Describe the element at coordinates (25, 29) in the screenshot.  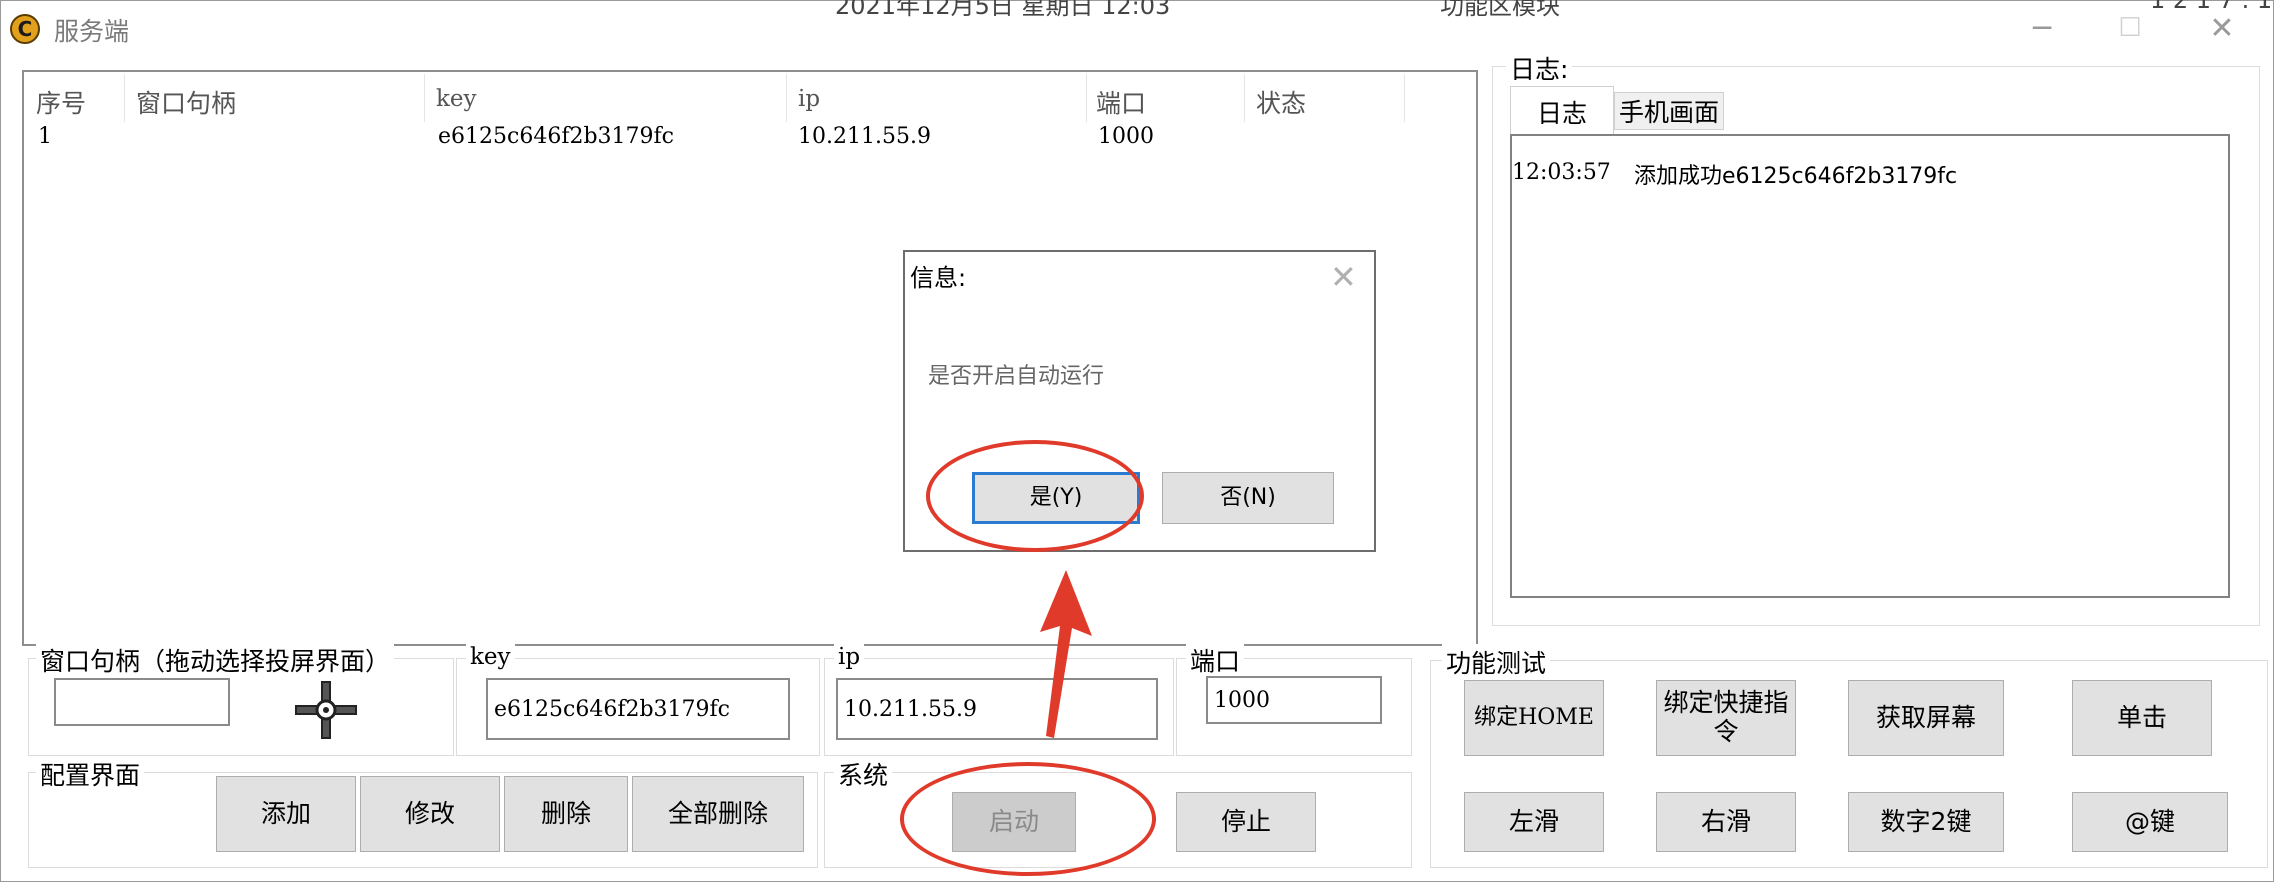
I see `app-logo-icon: C` at that location.